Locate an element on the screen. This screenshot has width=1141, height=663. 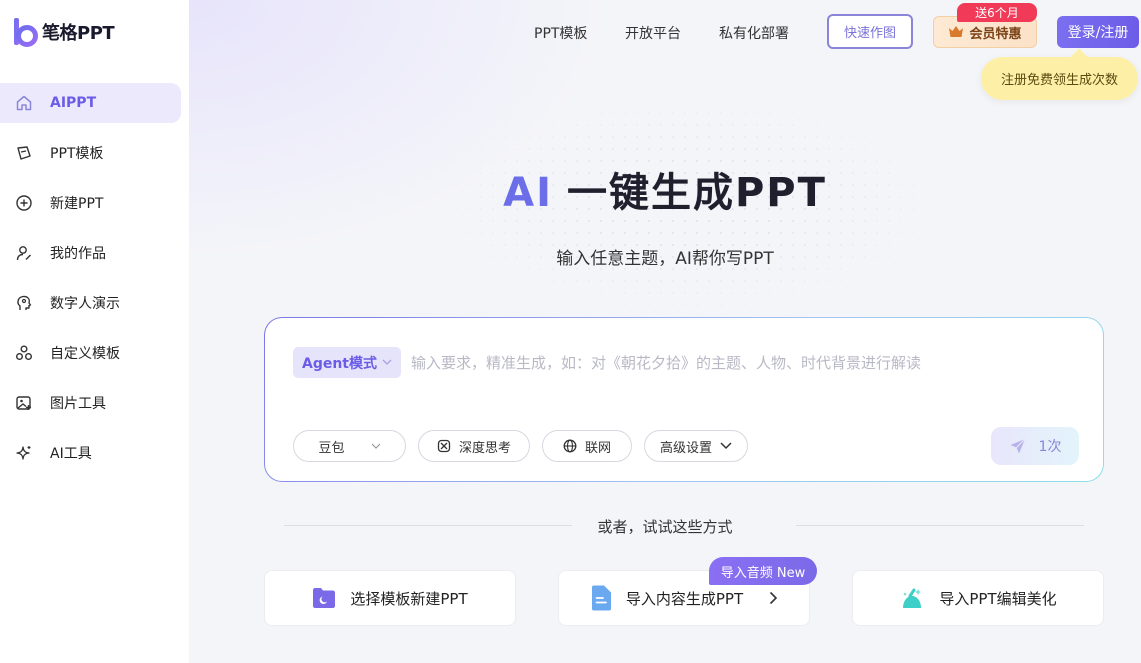
sidebar-item-my-works: 我的作品 is located at coordinates (90, 253).